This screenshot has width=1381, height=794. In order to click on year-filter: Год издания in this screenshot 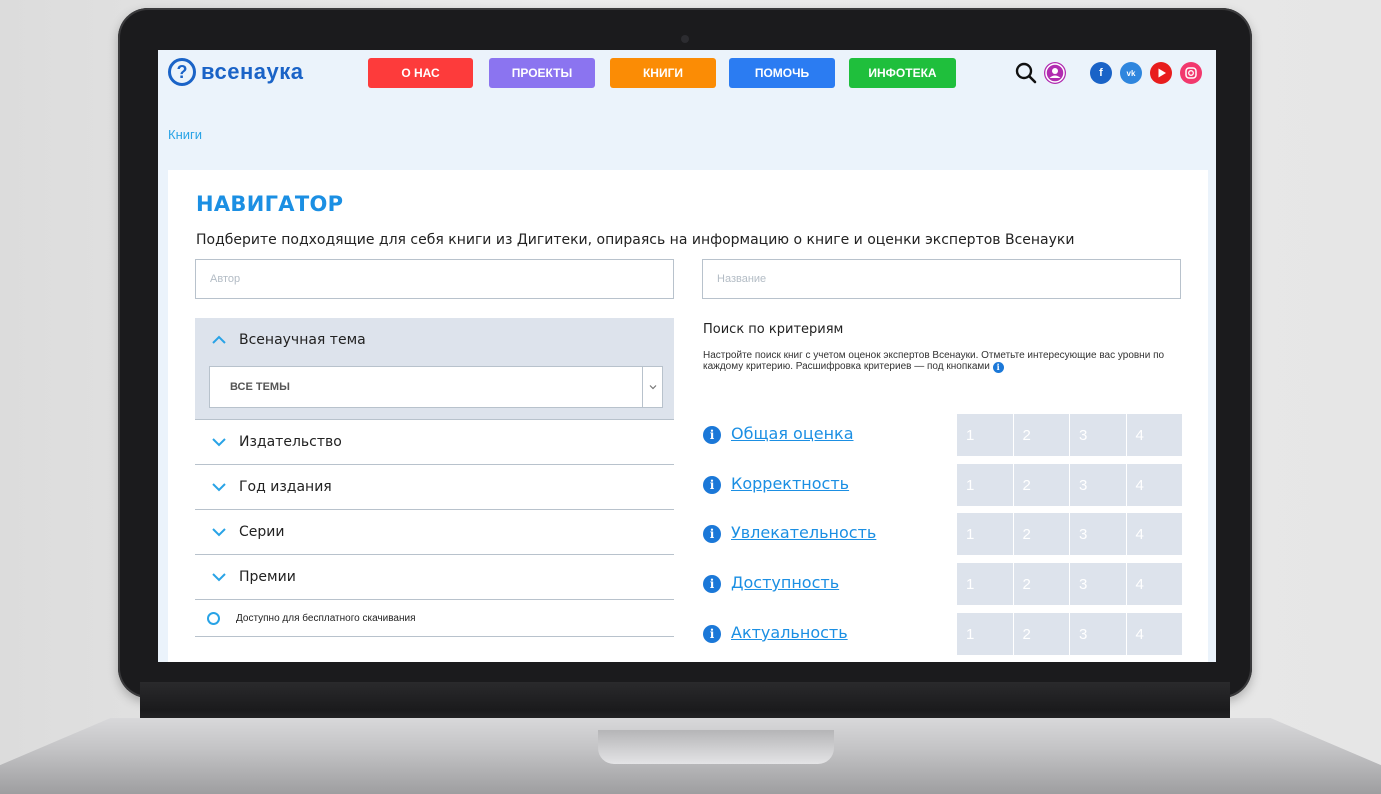, I will do `click(434, 487)`.